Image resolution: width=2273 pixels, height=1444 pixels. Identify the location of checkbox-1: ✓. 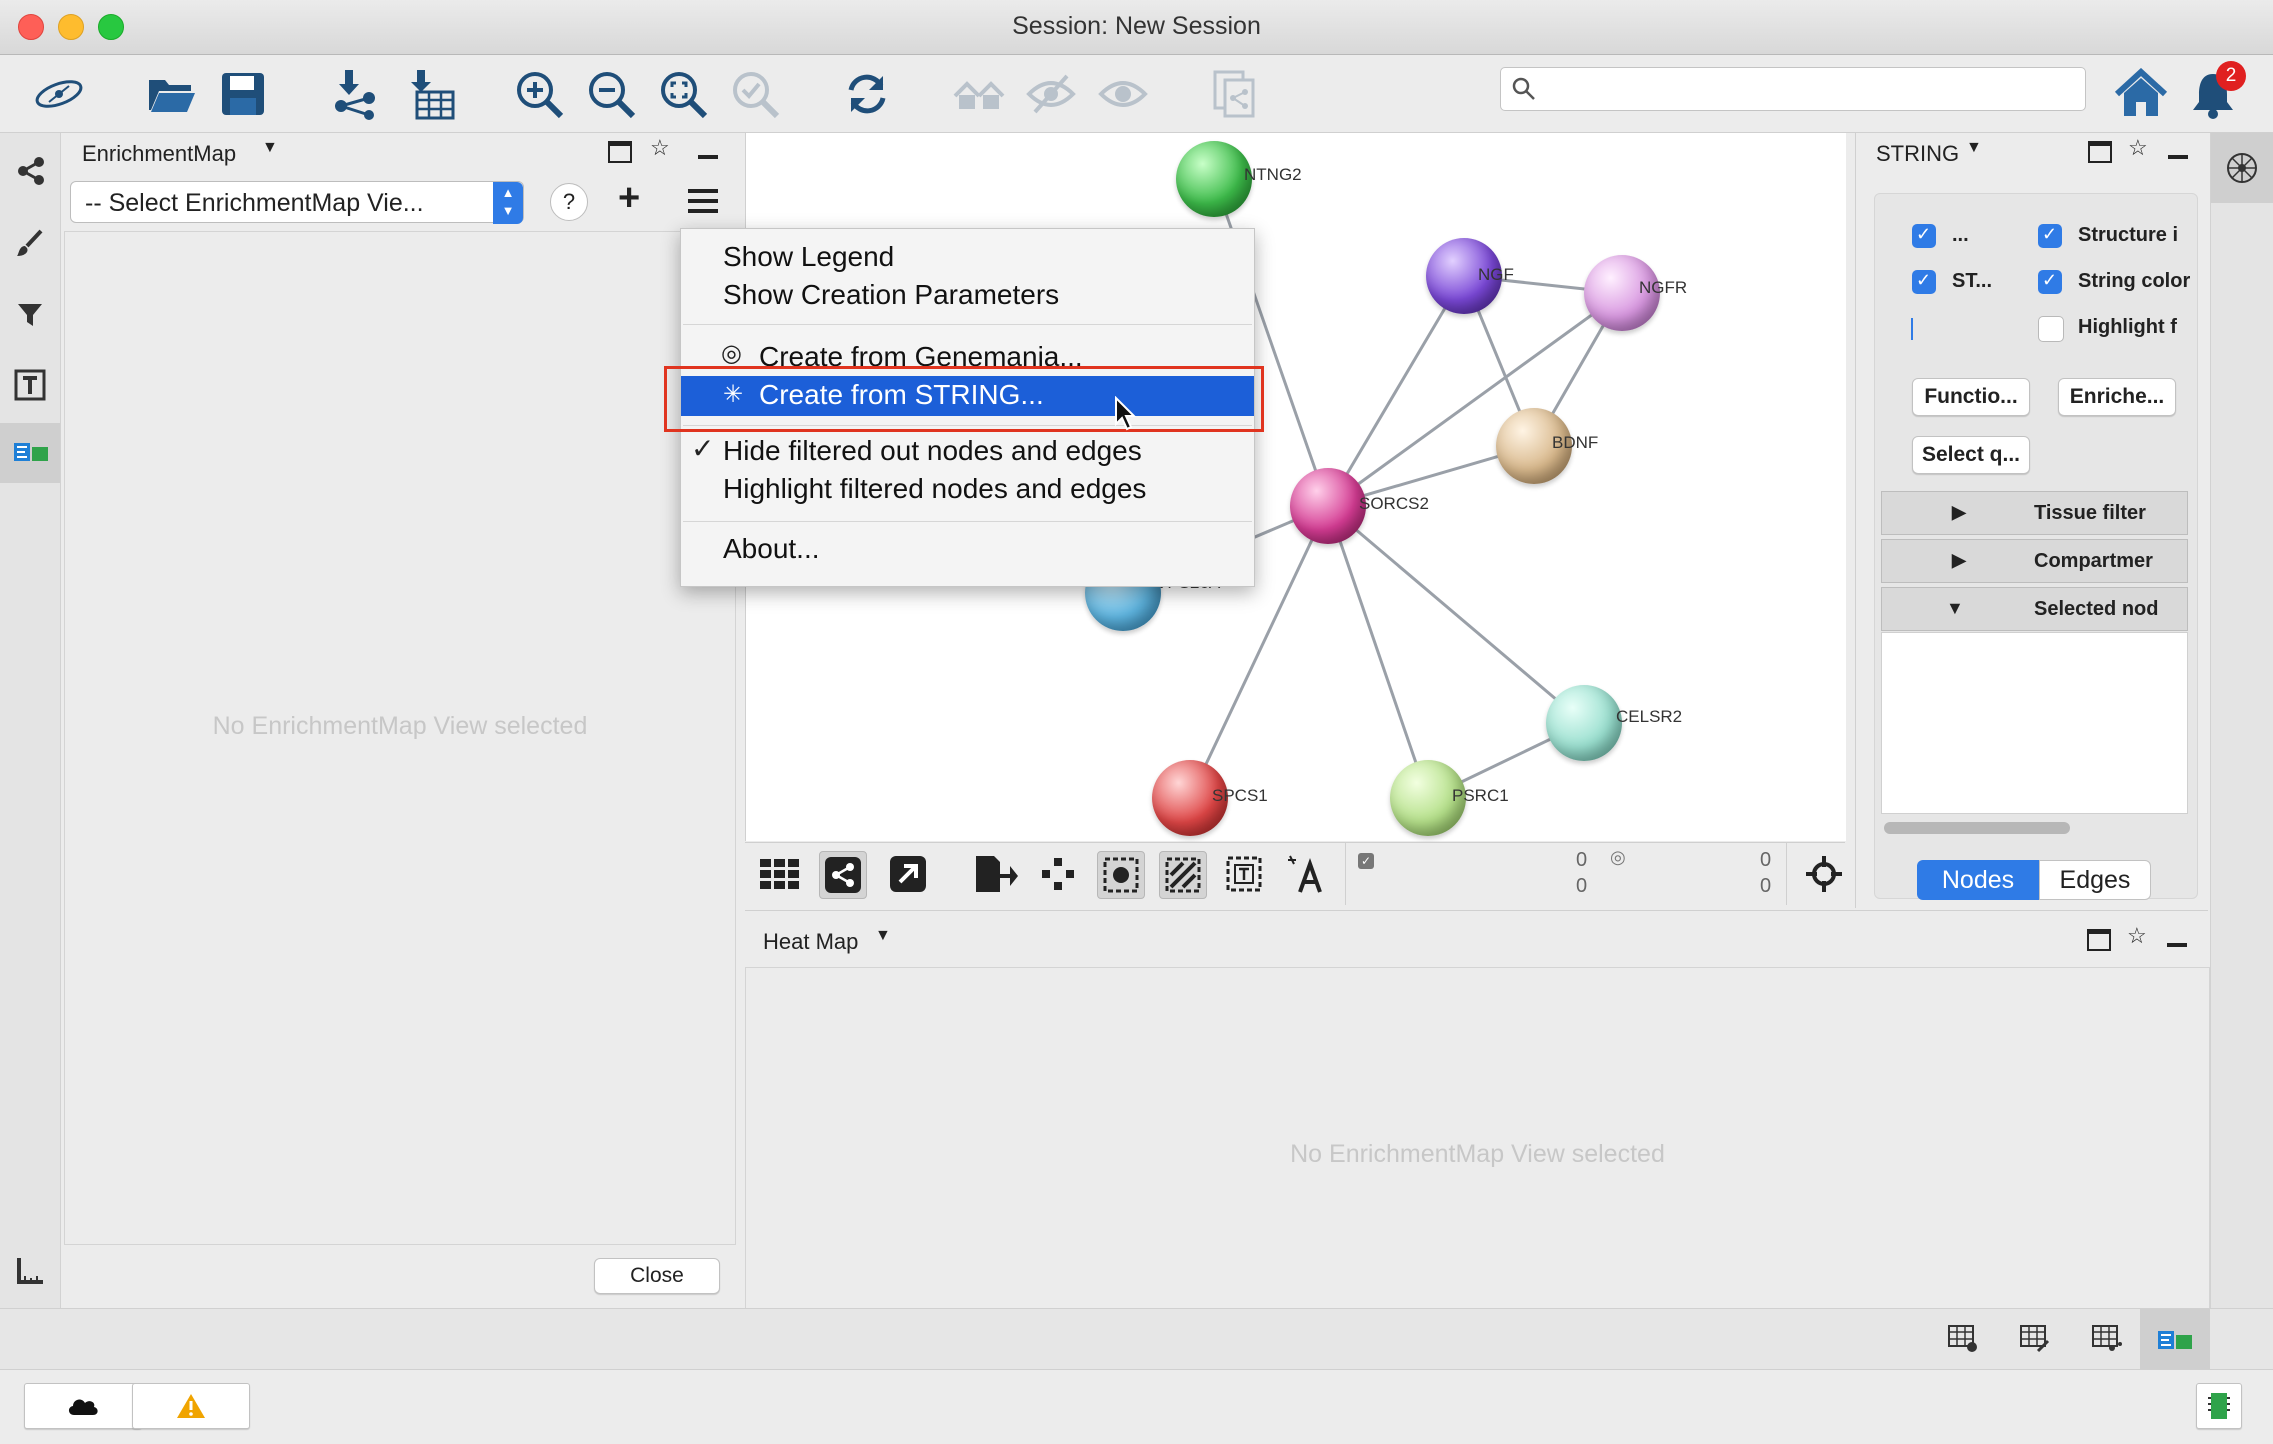
(1924, 236).